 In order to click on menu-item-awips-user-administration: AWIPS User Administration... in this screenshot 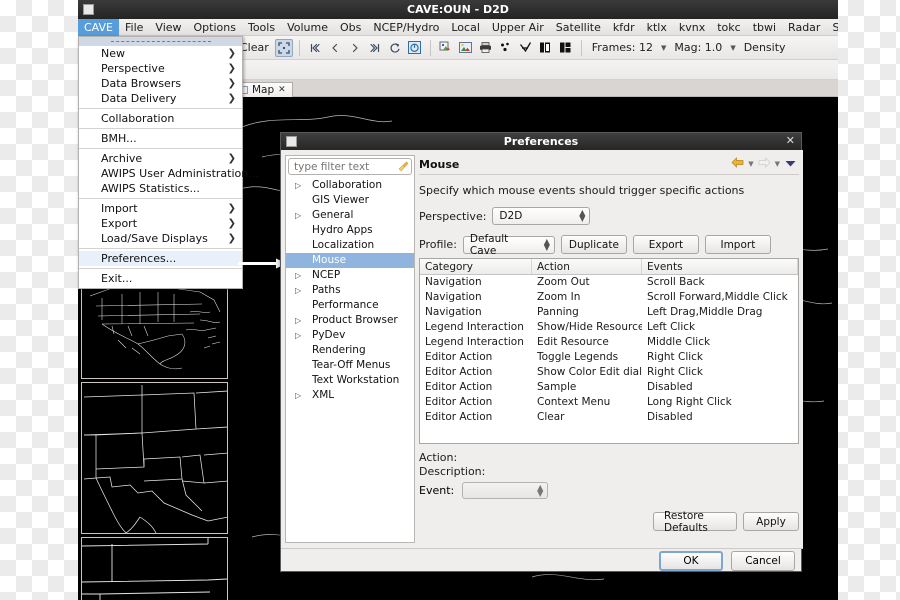, I will do `click(169, 173)`.